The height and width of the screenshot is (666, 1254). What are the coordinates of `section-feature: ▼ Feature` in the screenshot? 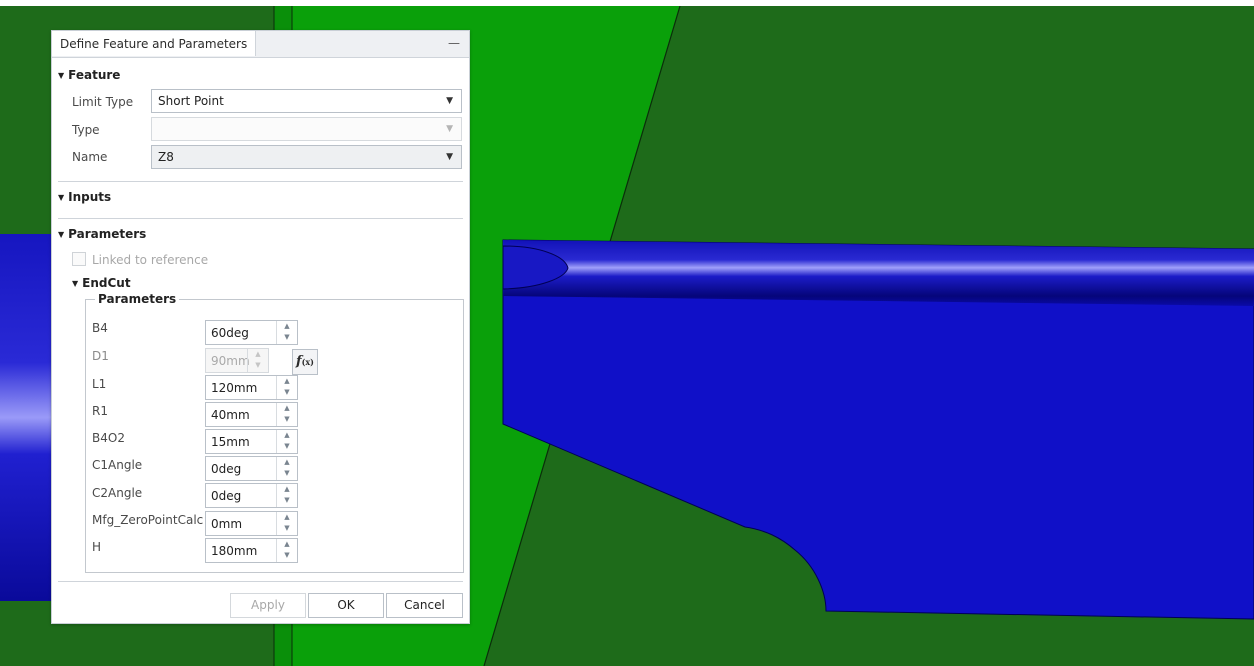 It's located at (89, 75).